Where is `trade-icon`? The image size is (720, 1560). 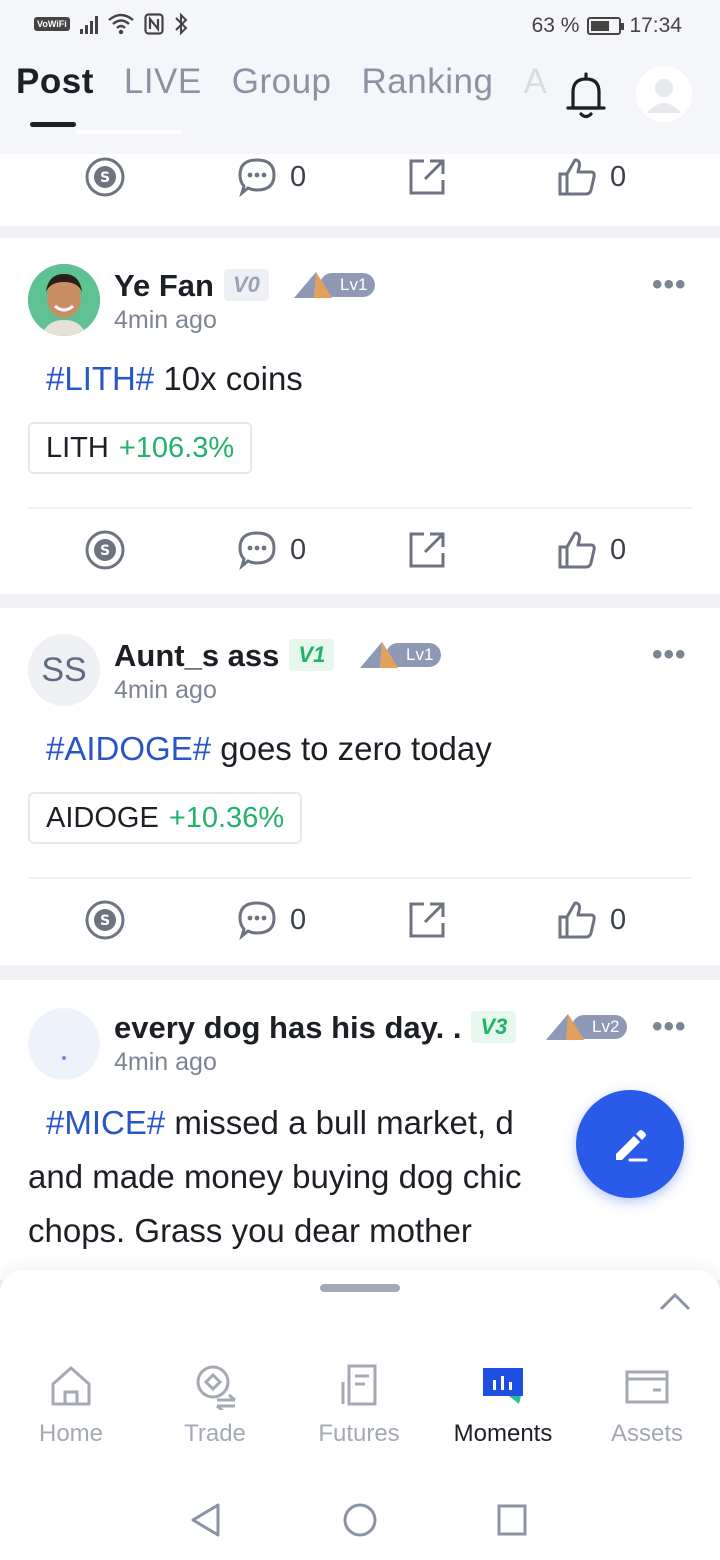 trade-icon is located at coordinates (216, 1387).